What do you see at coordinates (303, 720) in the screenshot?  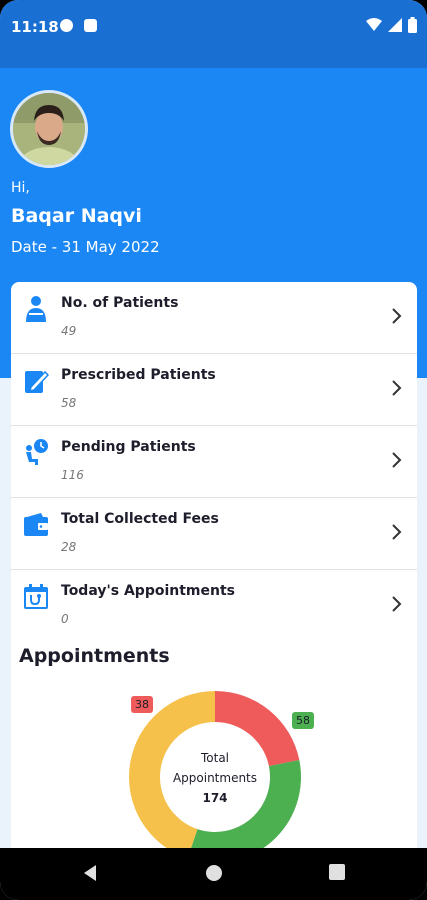 I see `segment-label-green: 58` at bounding box center [303, 720].